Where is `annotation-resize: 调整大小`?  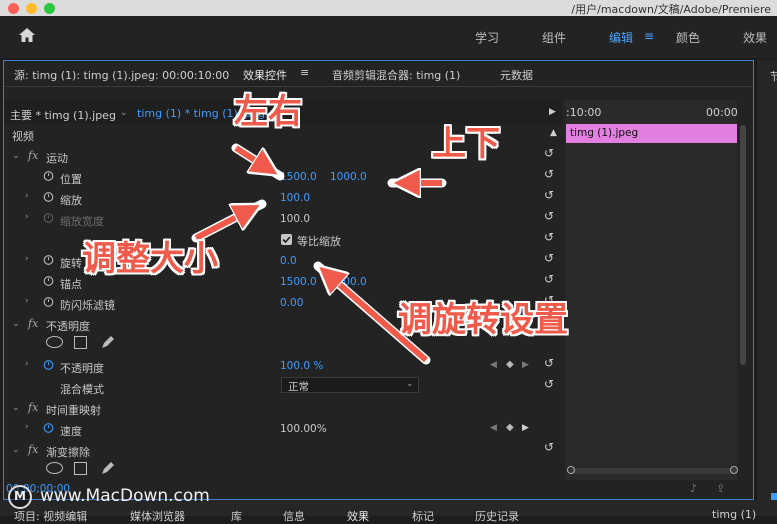 annotation-resize: 调整大小 is located at coordinates (150, 259).